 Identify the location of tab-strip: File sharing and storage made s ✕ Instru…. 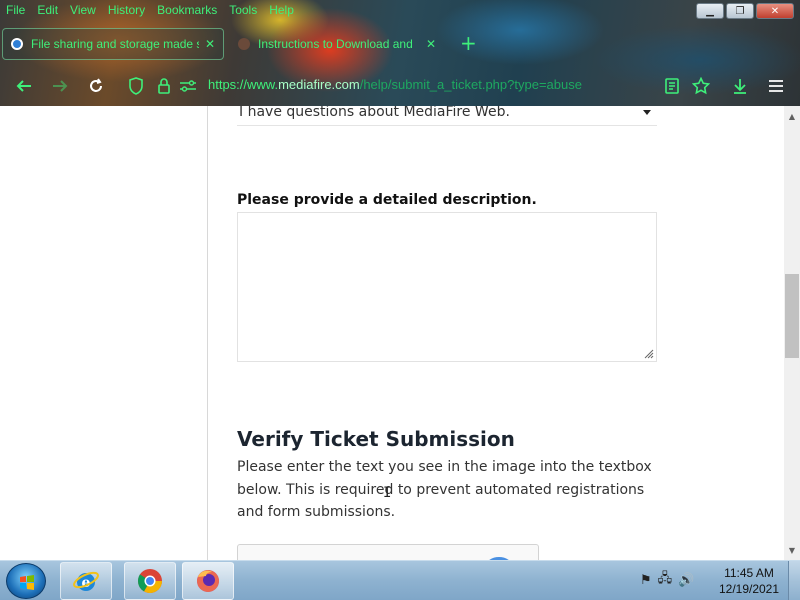
(400, 44).